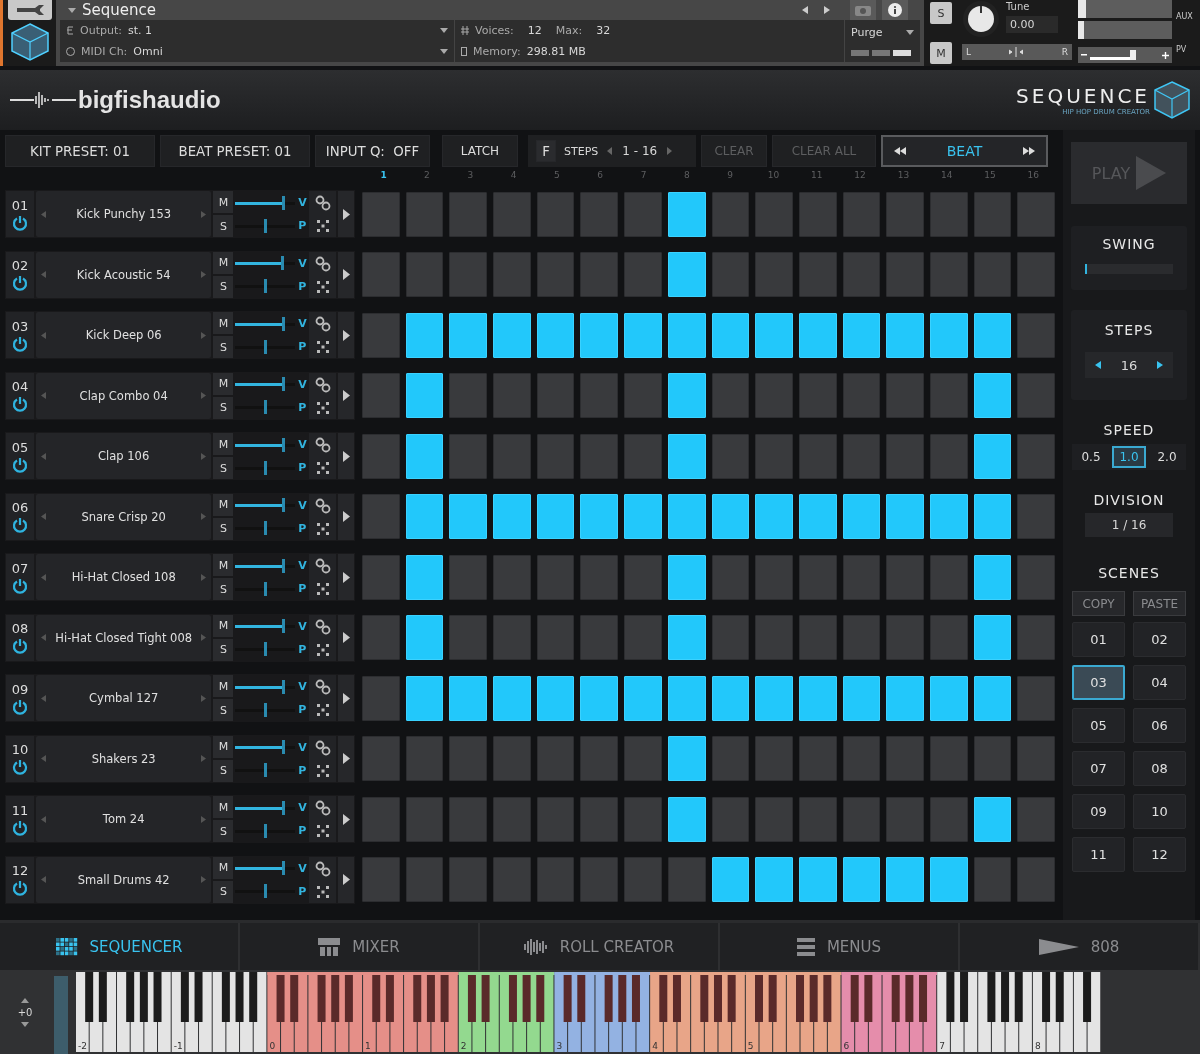 This screenshot has height=1054, width=1200. What do you see at coordinates (1159, 639) in the screenshot?
I see `scene-button: 02` at bounding box center [1159, 639].